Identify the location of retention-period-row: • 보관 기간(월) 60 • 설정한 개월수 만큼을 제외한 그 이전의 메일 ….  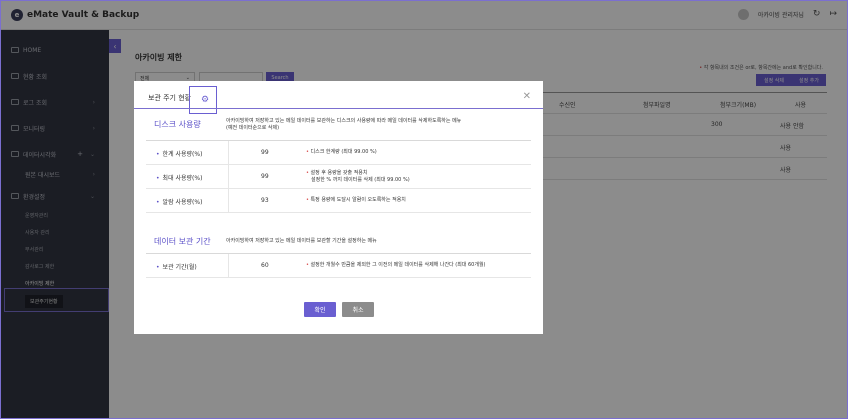
(338, 266).